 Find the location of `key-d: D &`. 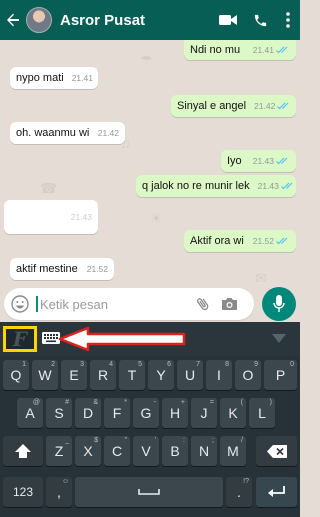

key-d: D & is located at coordinates (88, 413).